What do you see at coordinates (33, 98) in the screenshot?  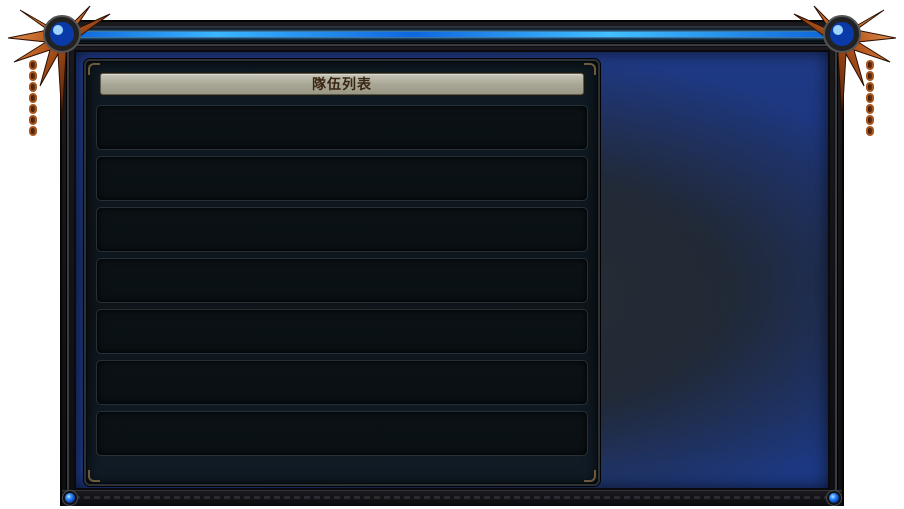 I see `left-chain-icon` at bounding box center [33, 98].